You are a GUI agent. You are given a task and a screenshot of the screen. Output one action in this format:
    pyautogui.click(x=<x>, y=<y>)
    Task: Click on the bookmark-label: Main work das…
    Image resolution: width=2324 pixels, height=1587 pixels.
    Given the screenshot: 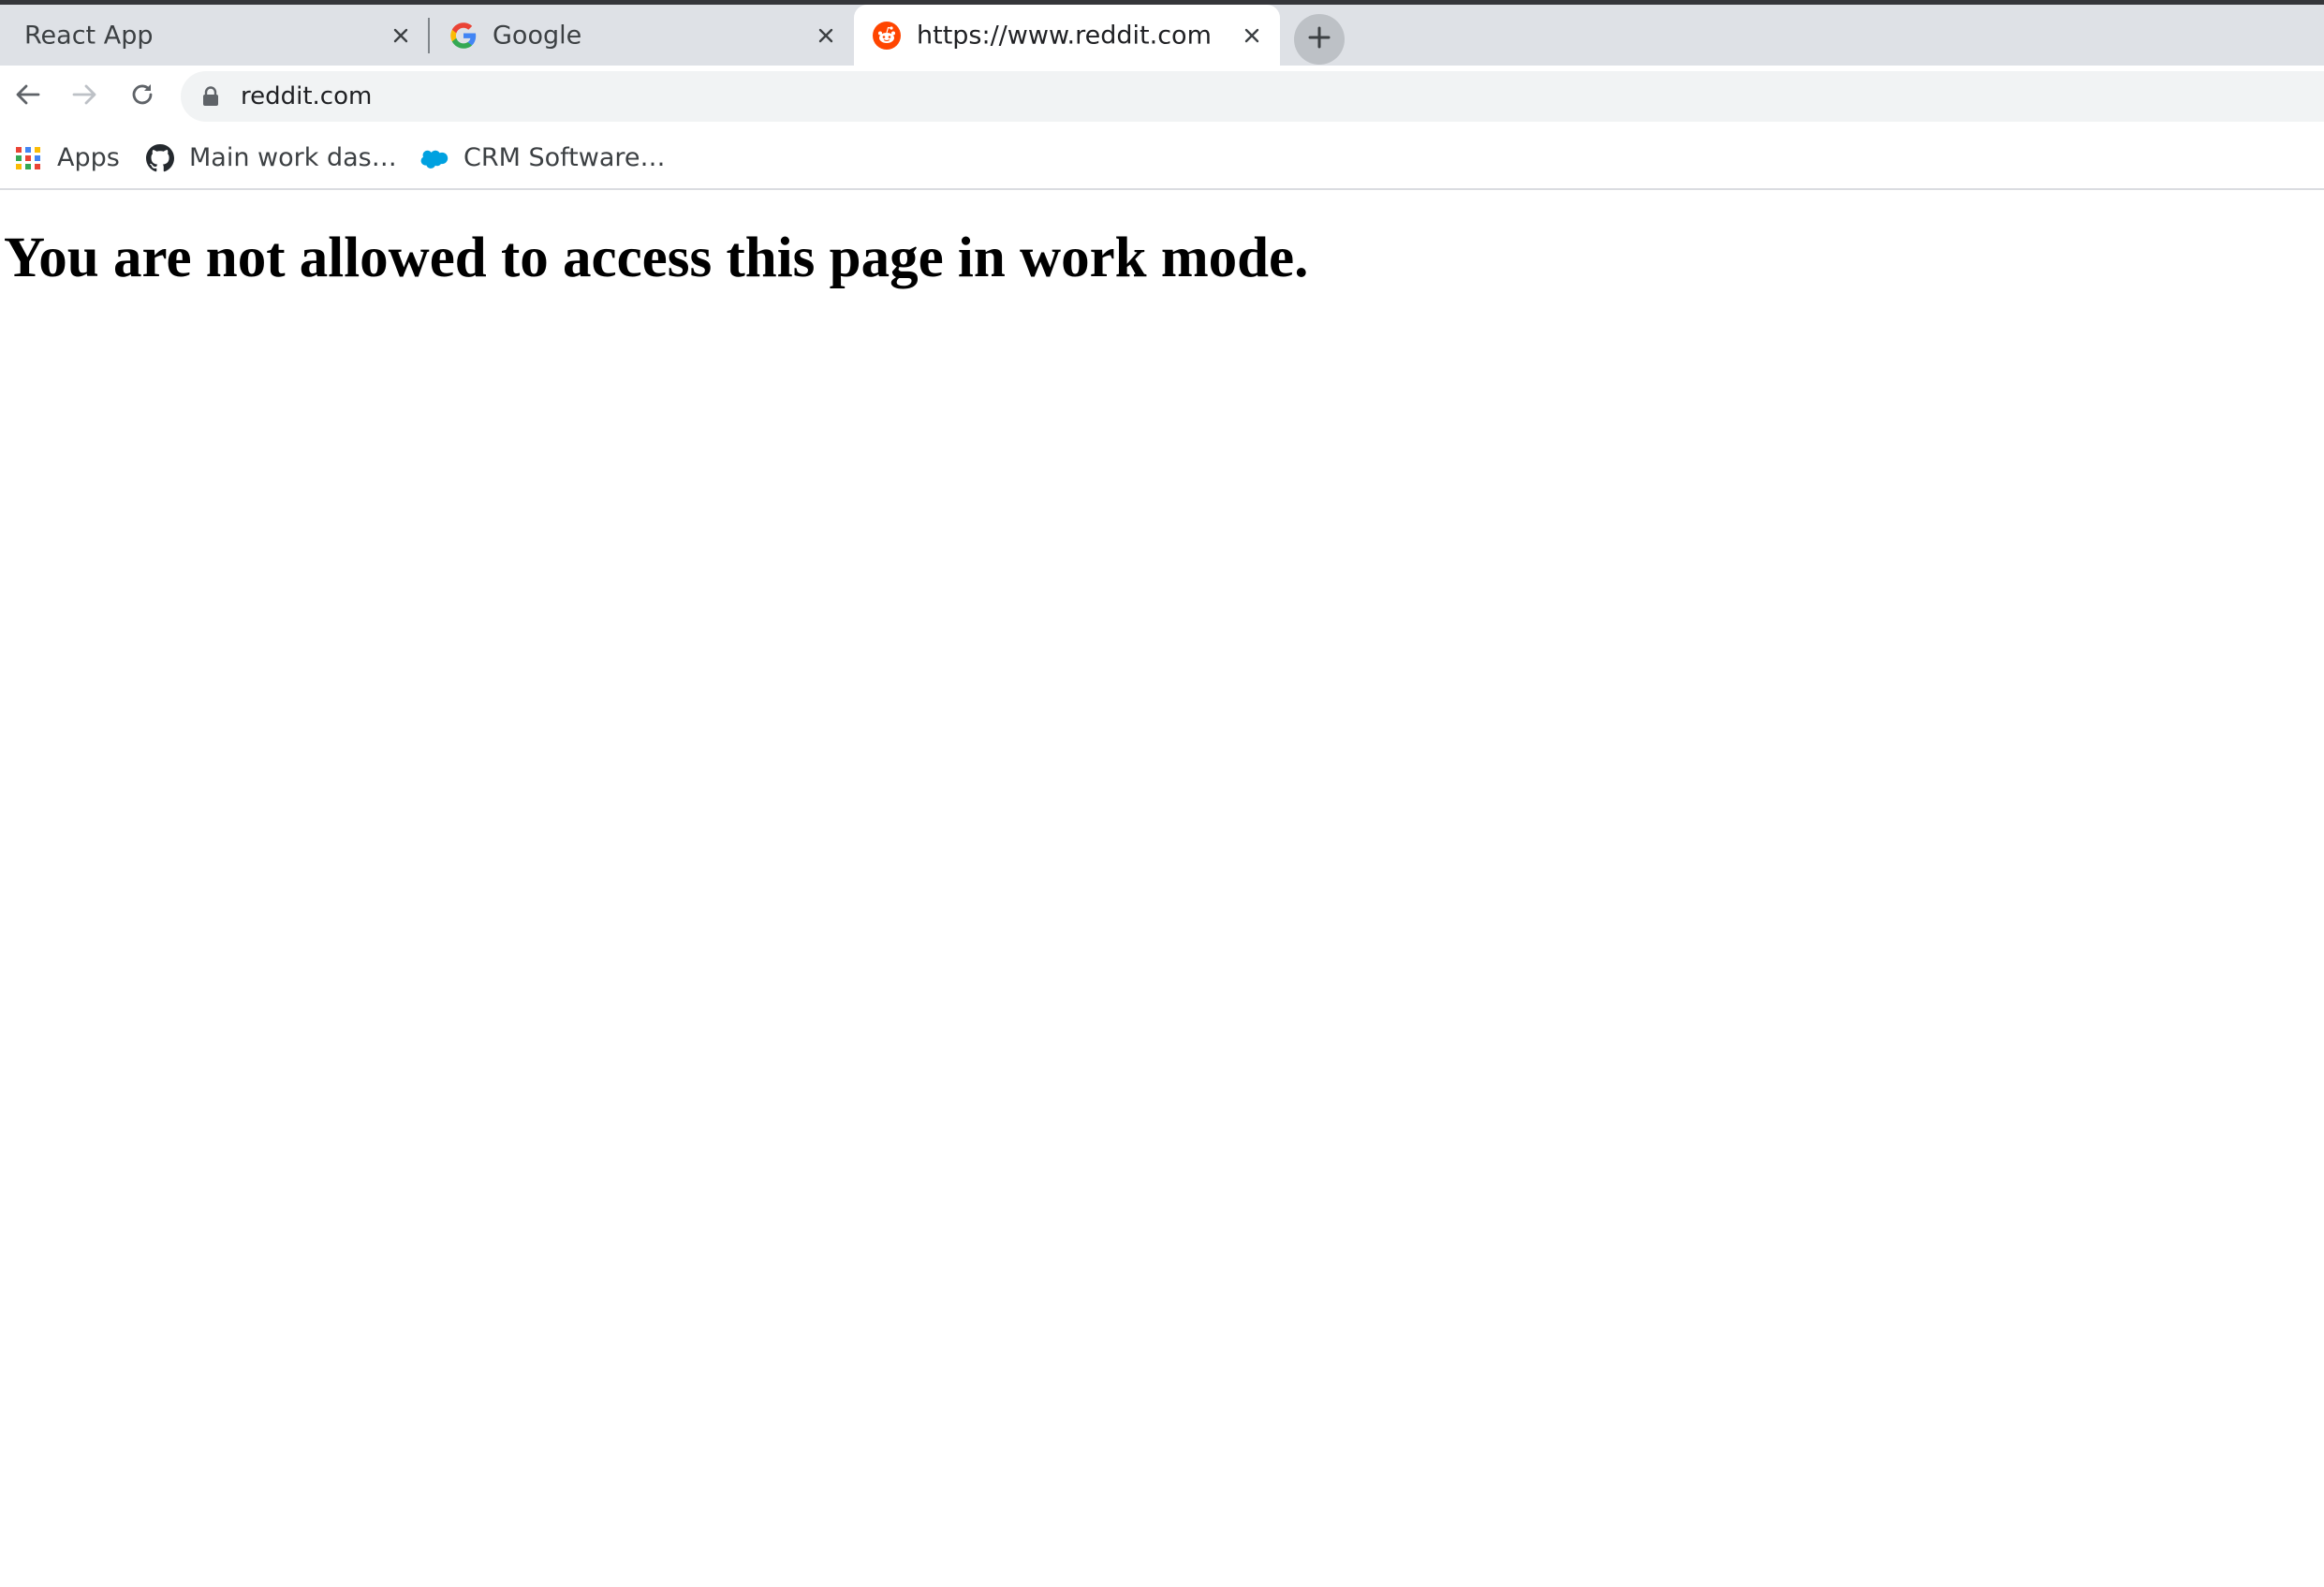 What is the action you would take?
    pyautogui.click(x=293, y=157)
    